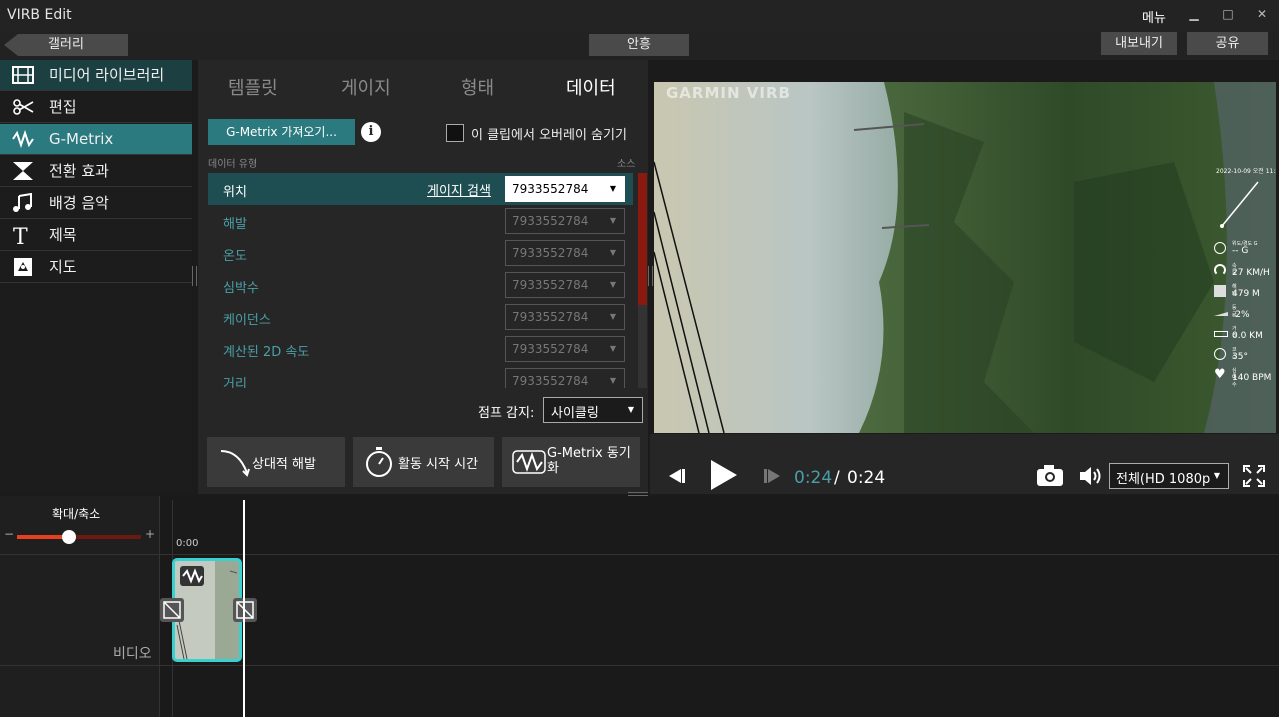 The image size is (1279, 717). Describe the element at coordinates (233, 164) in the screenshot. I see `data-type-header: 데이터 유형` at that location.